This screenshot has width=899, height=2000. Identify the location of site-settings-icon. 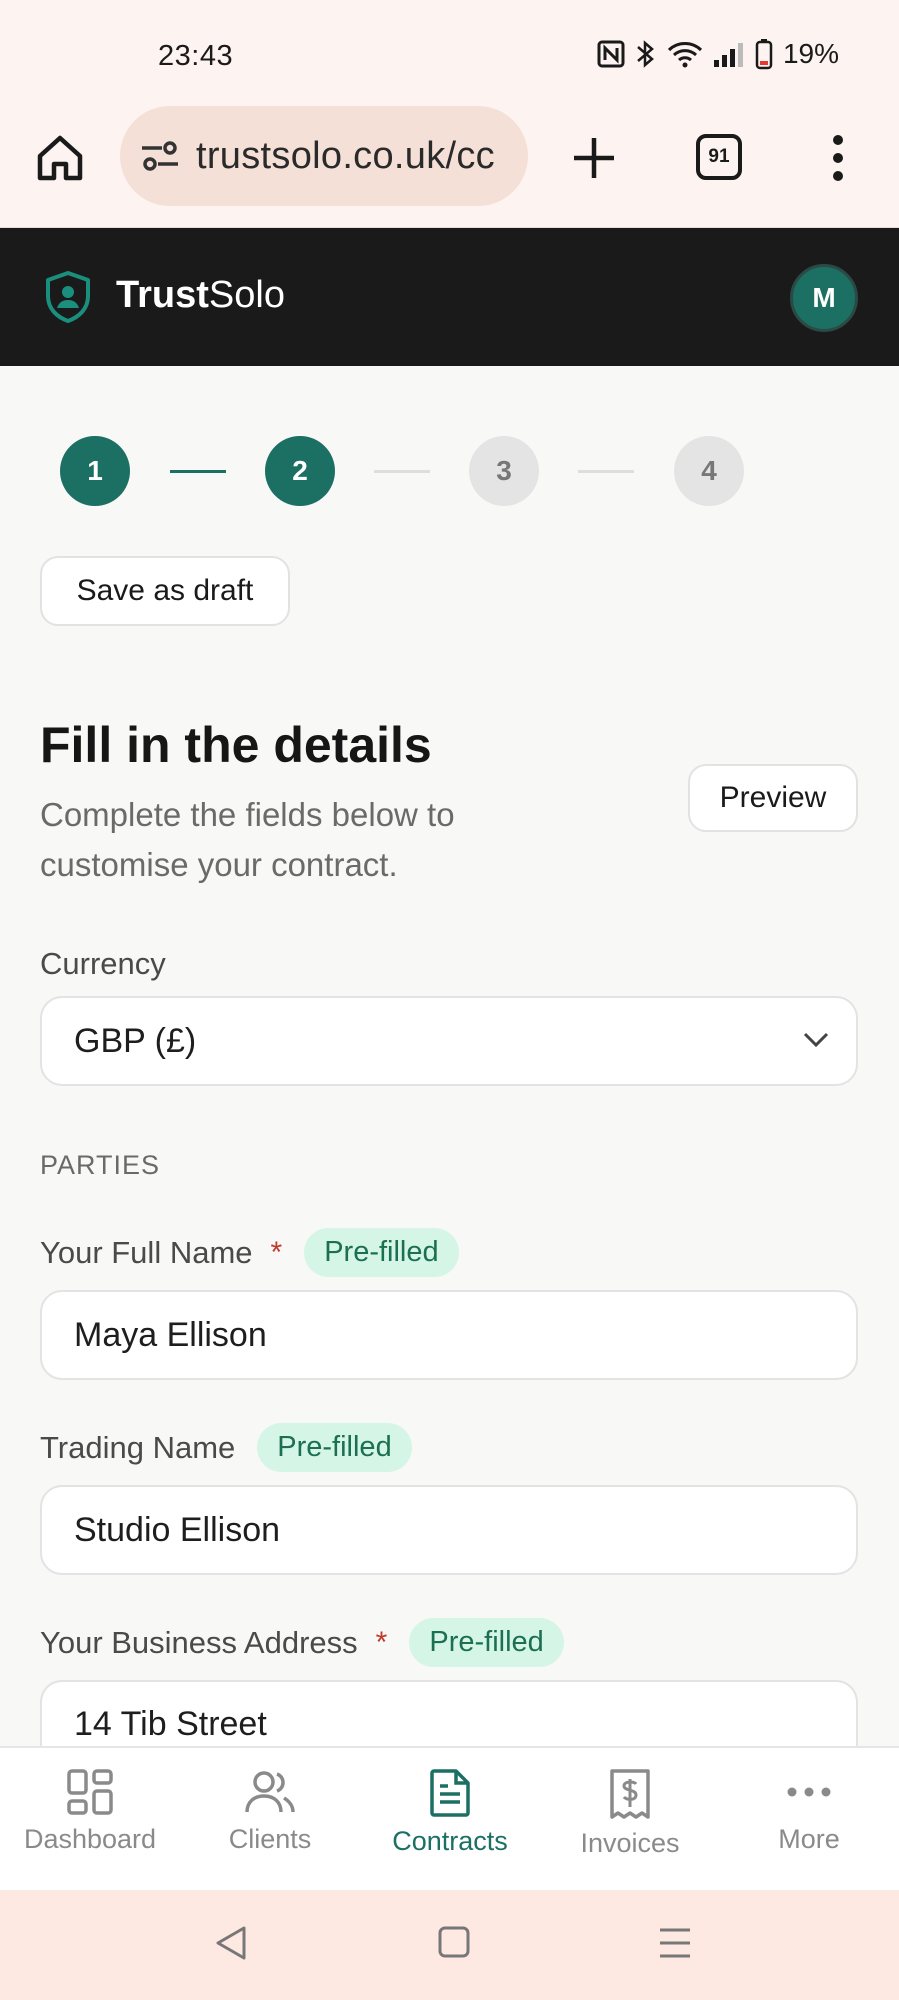
(160, 156).